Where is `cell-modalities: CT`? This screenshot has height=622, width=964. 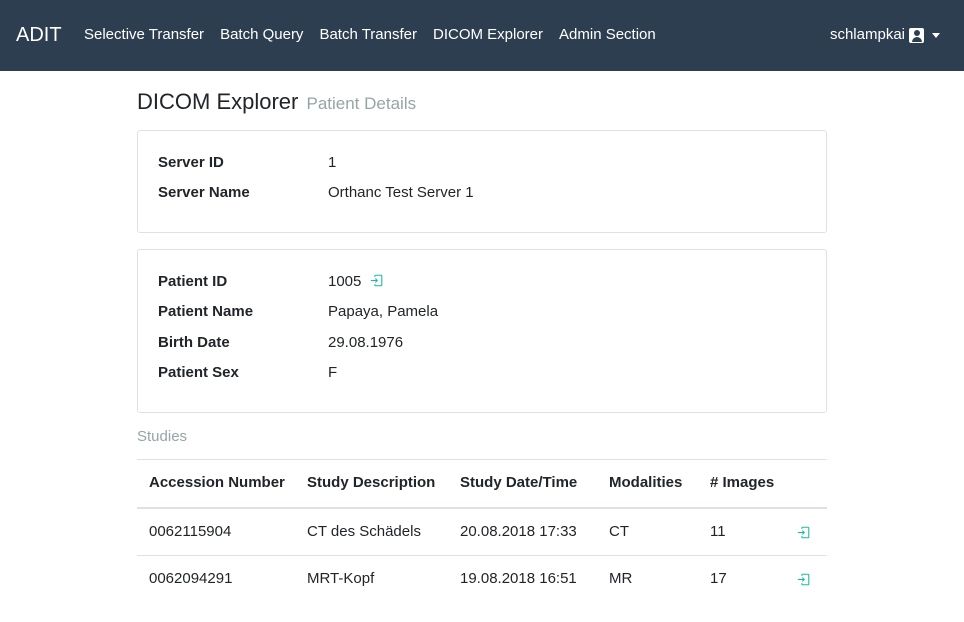
cell-modalities: CT is located at coordinates (619, 531).